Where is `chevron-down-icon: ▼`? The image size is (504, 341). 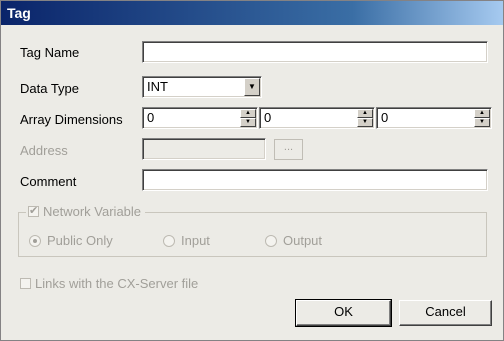
chevron-down-icon: ▼ is located at coordinates (252, 87).